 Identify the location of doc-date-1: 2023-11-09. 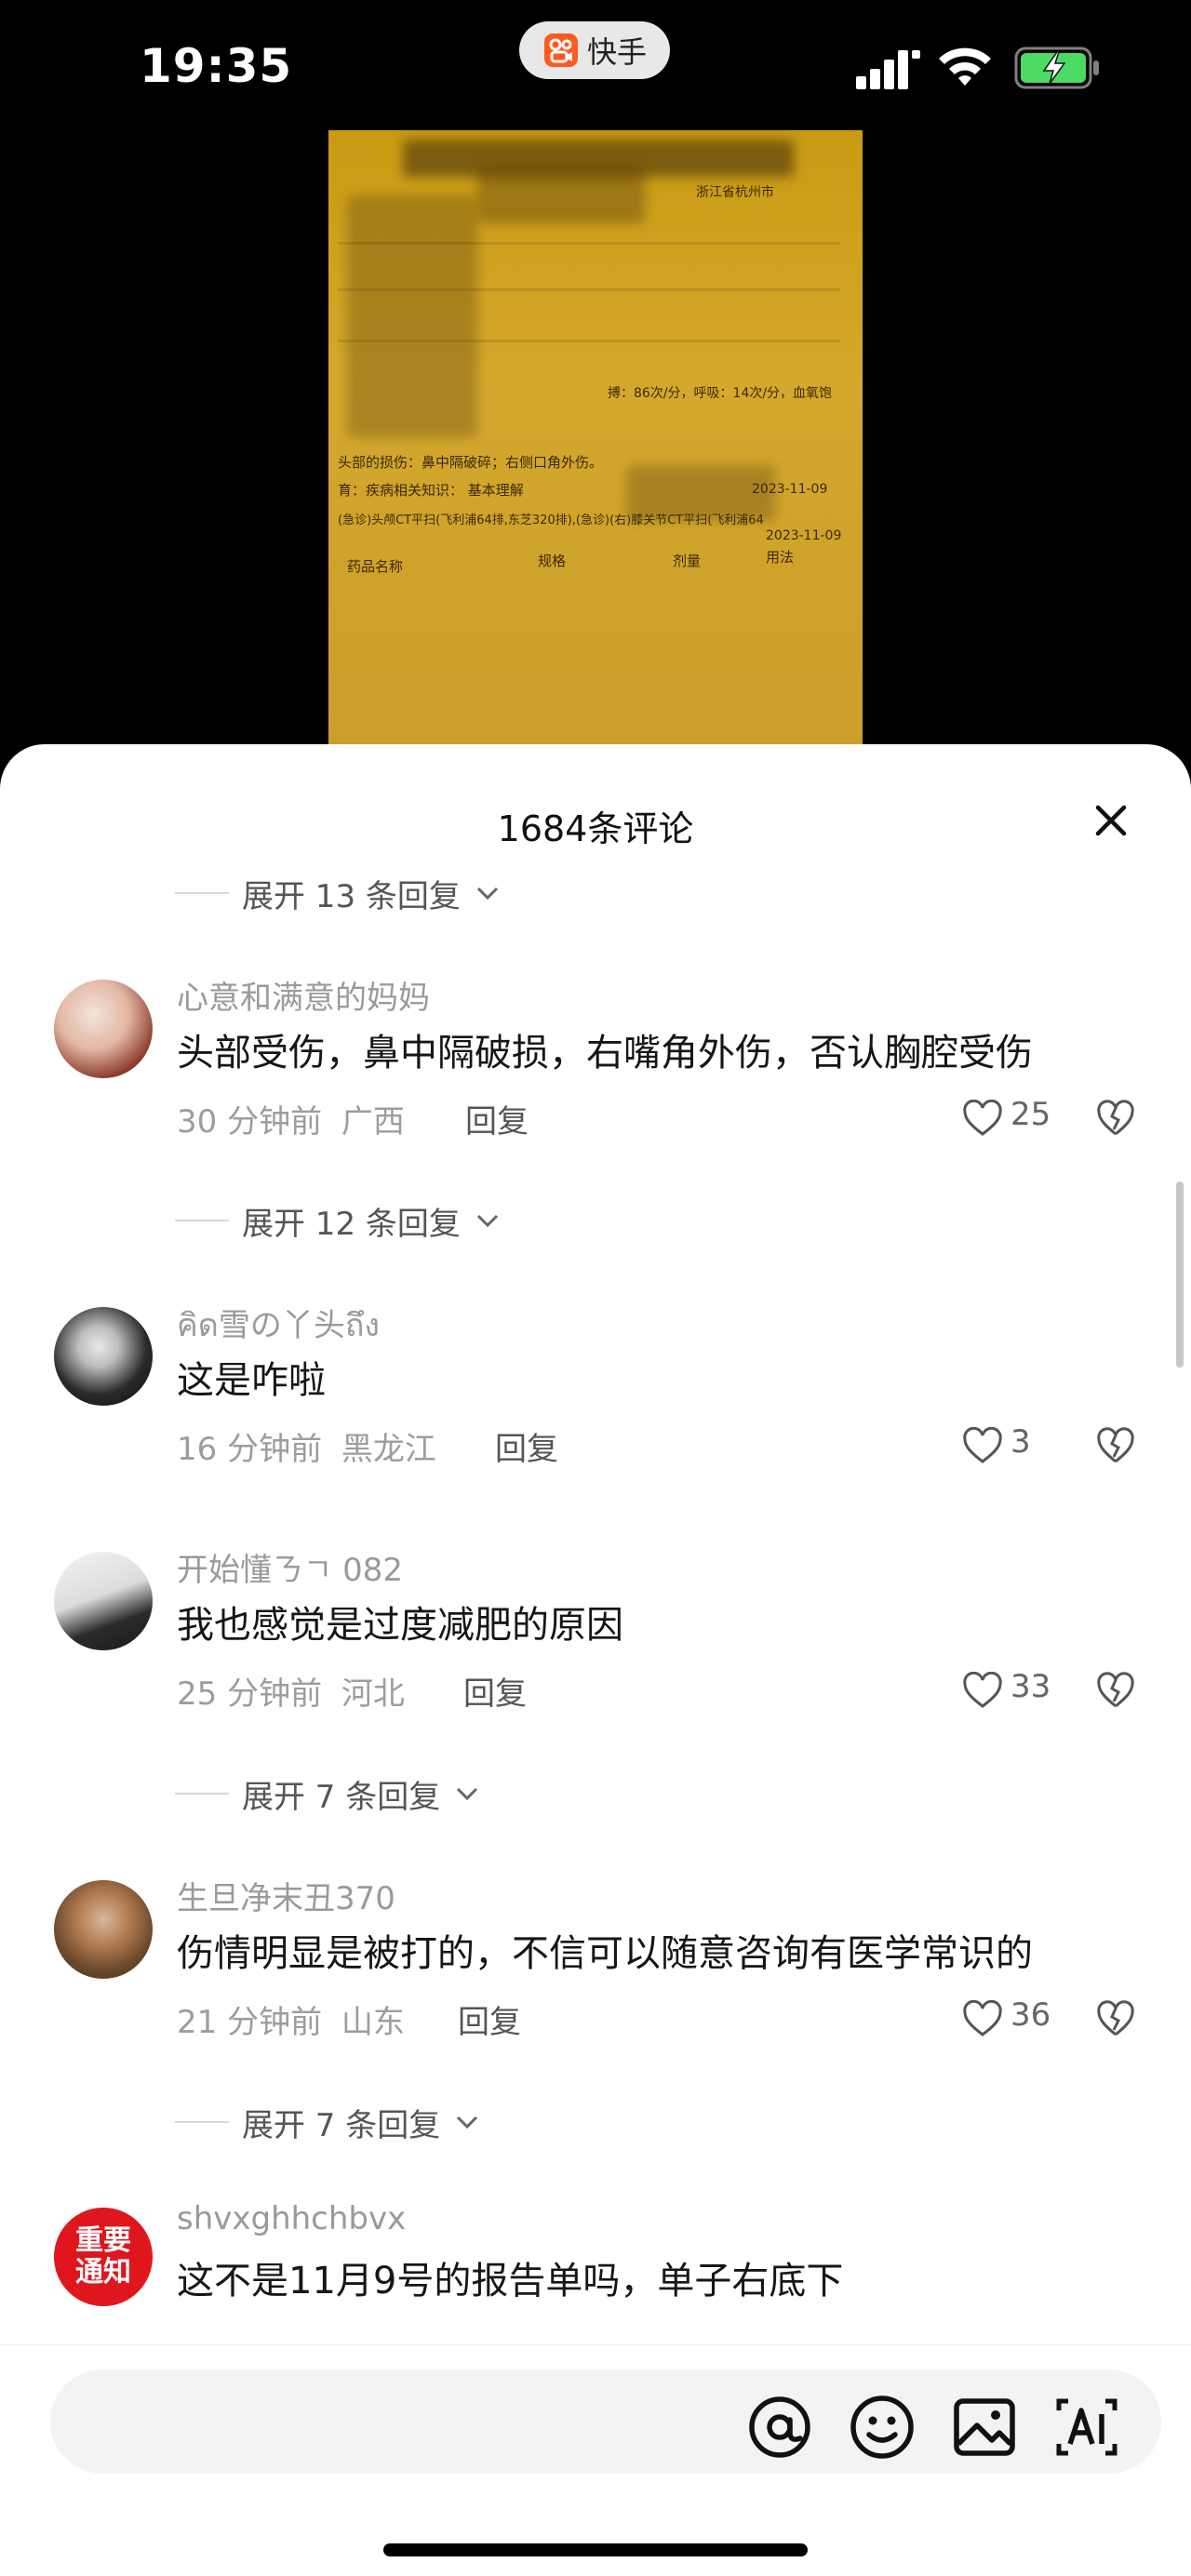
(790, 489).